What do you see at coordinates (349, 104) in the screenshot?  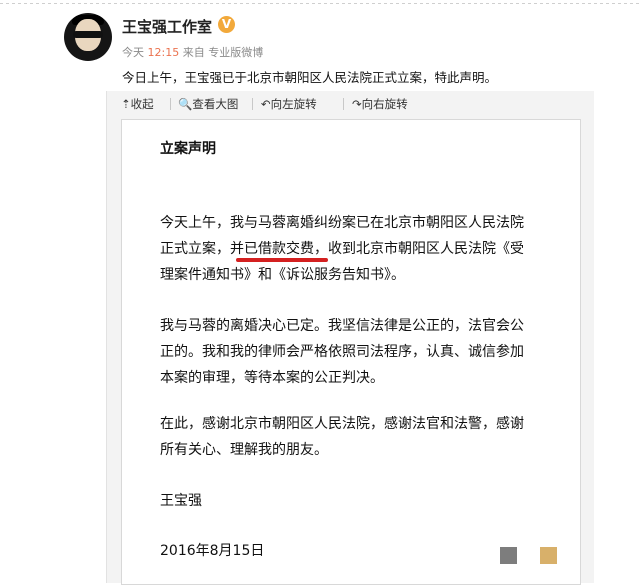 I see `media-toolbar: ⇡收起 🔍查看大图 ↶向左旋转 ↷向右旋转` at bounding box center [349, 104].